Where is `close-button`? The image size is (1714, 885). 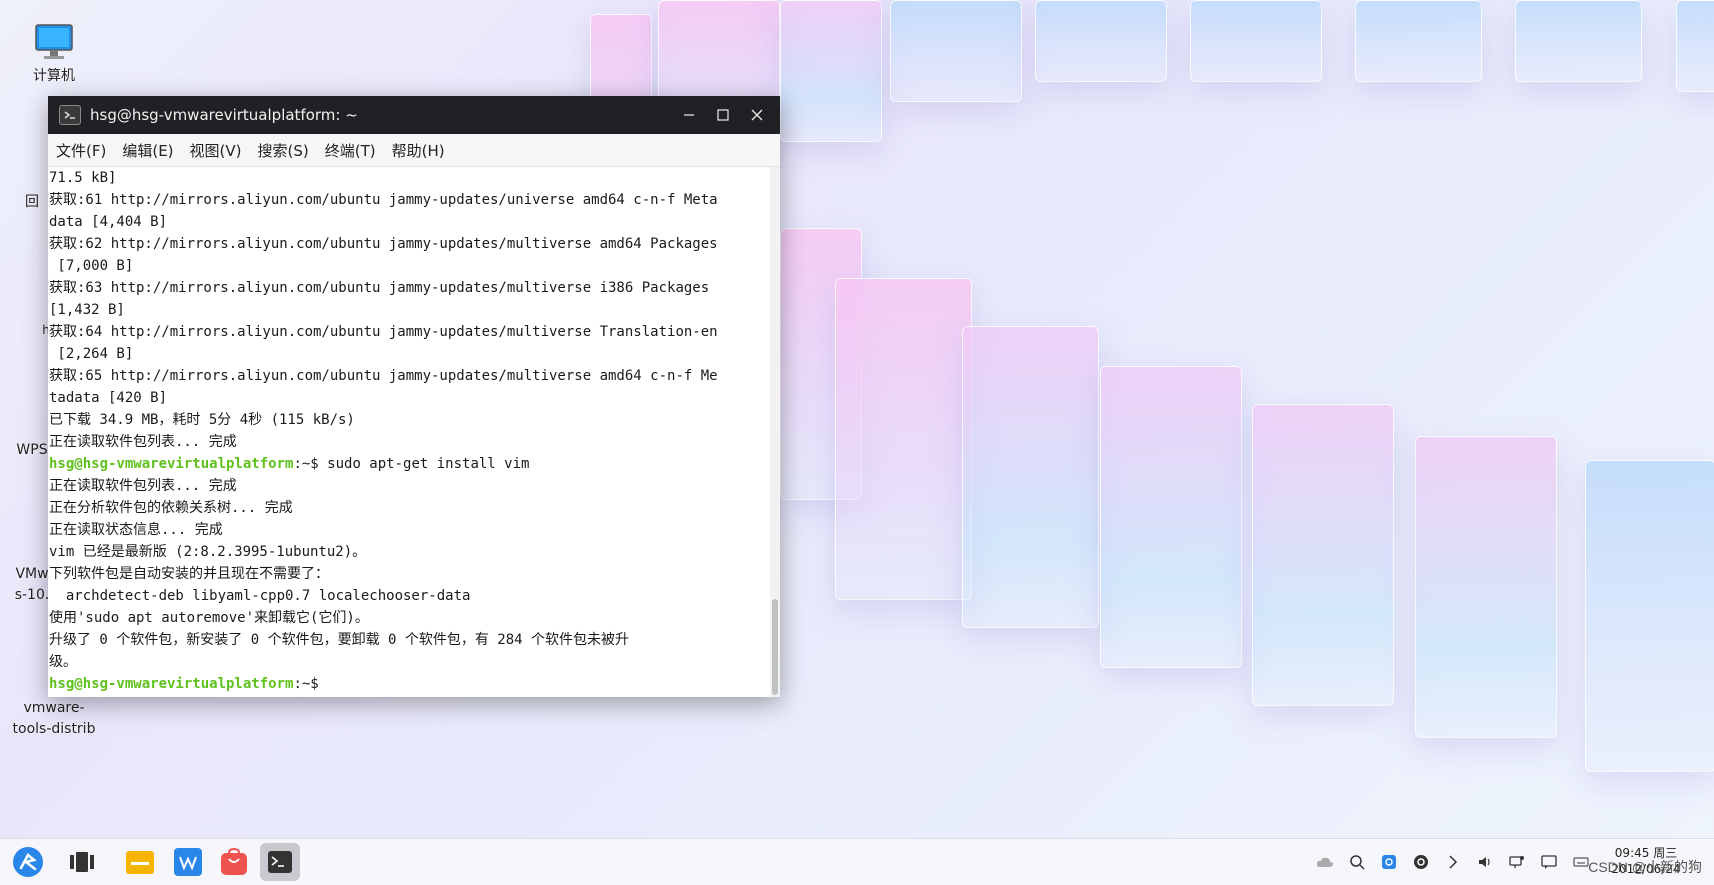 close-button is located at coordinates (757, 115).